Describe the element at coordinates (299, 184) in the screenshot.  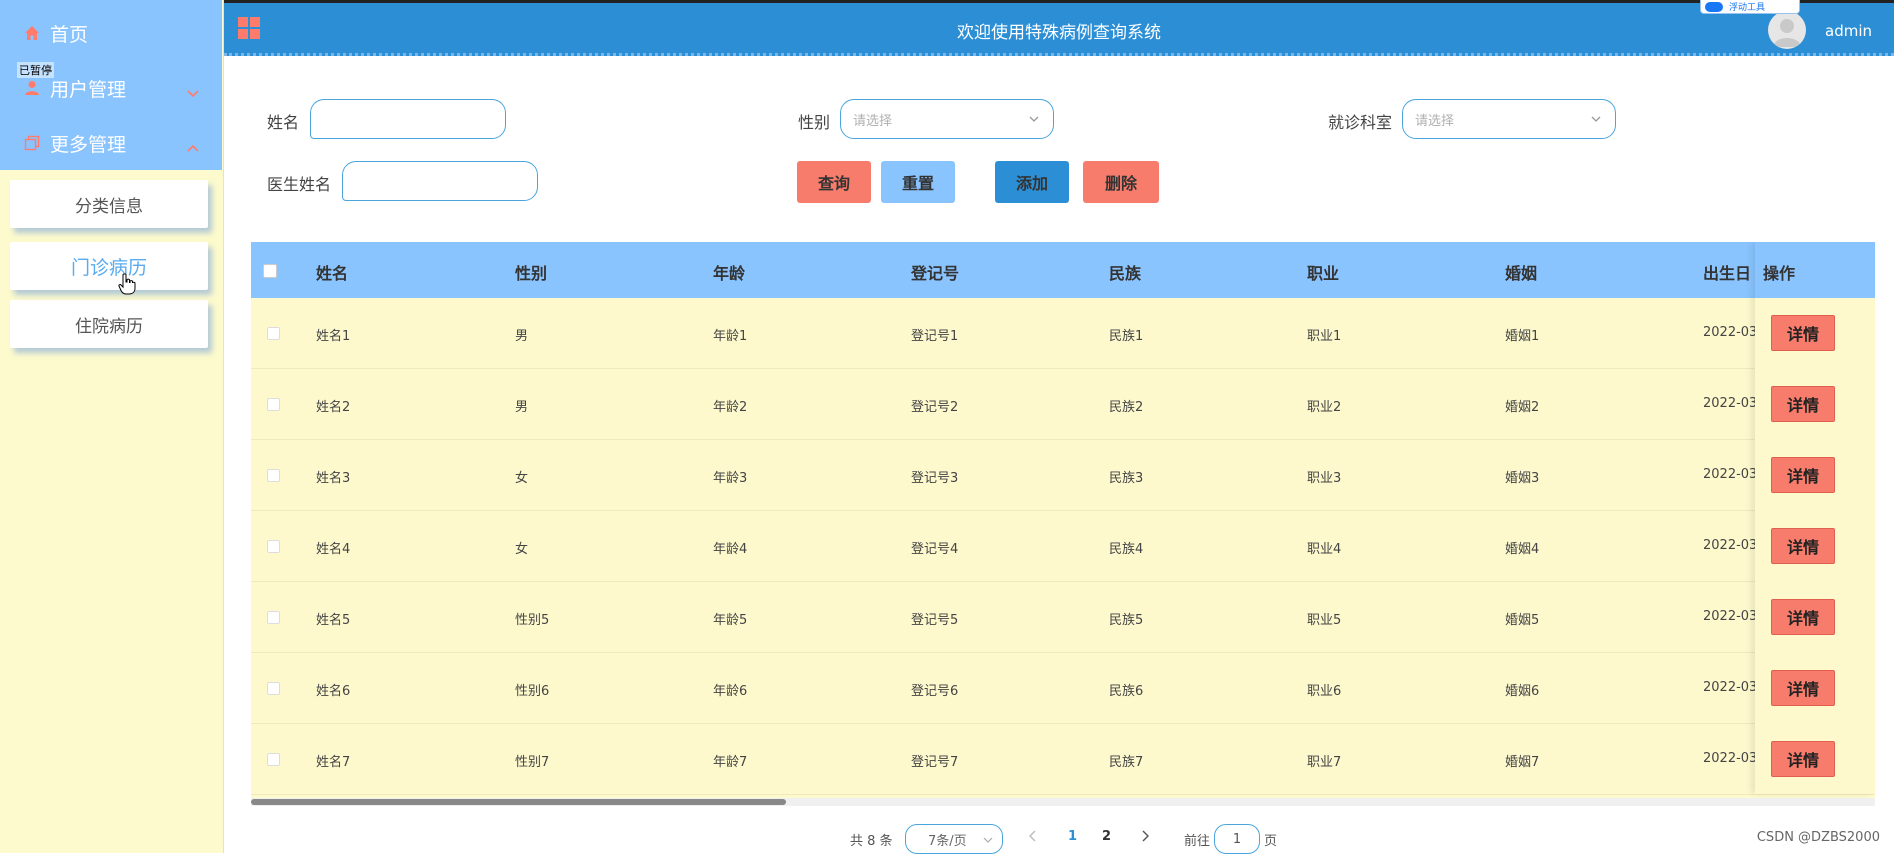
I see `doctor-label: 医生姓名` at that location.